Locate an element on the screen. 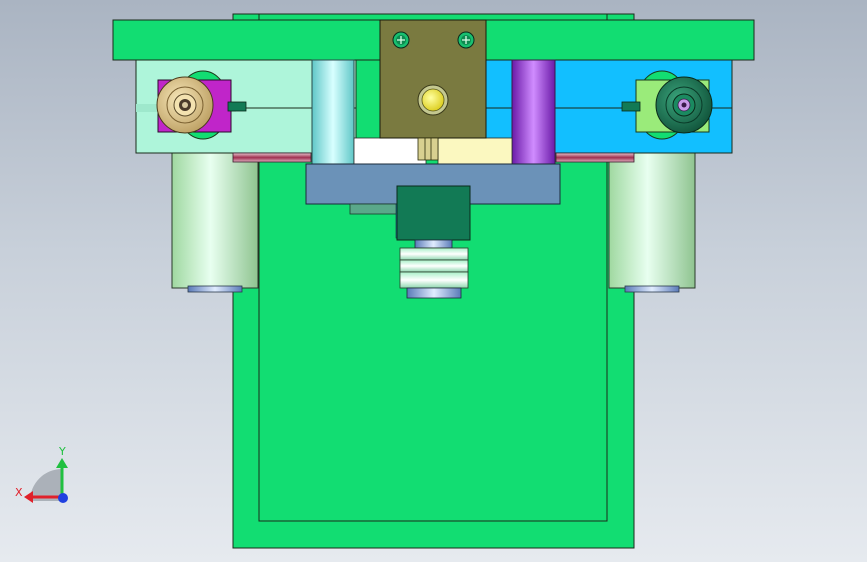  cyan-guide-post is located at coordinates (333, 112).